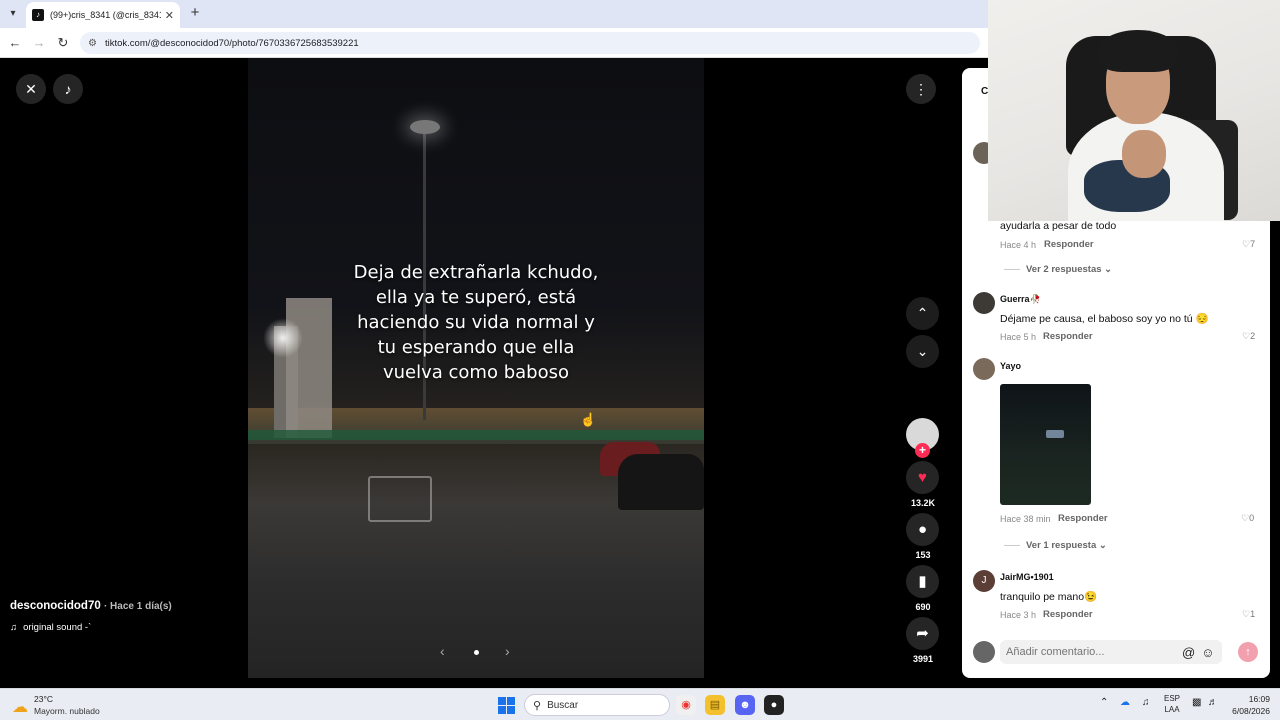  What do you see at coordinates (507, 651) in the screenshot?
I see `photo-next-chevron-icon: ›` at bounding box center [507, 651].